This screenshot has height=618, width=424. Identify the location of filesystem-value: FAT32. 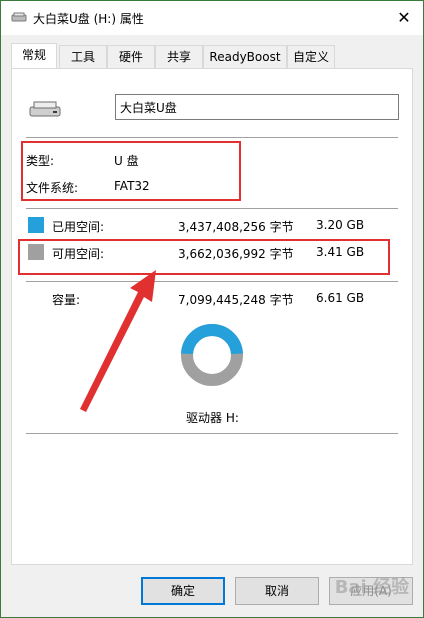
(132, 186).